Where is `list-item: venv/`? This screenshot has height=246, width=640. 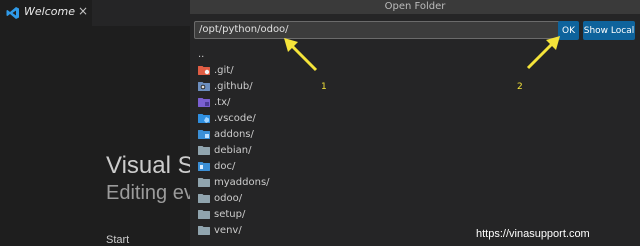 list-item: venv/ is located at coordinates (298, 230).